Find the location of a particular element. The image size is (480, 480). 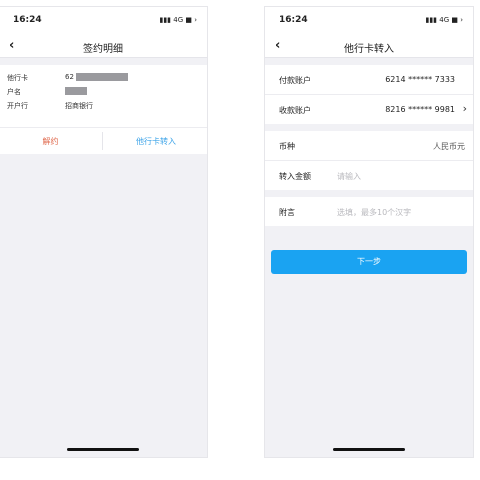

holder-label: 户名 is located at coordinates (14, 92).